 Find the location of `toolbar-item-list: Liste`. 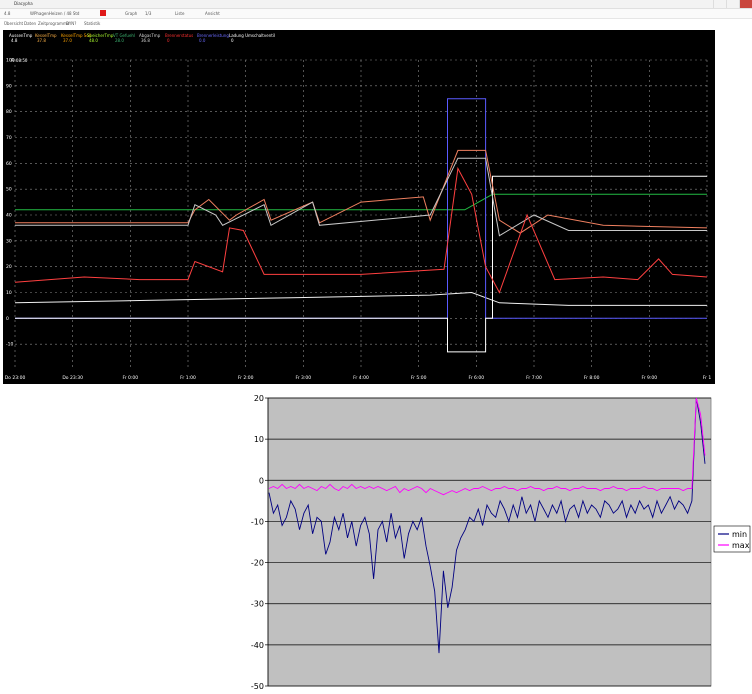

toolbar-item-list: Liste is located at coordinates (179, 13).